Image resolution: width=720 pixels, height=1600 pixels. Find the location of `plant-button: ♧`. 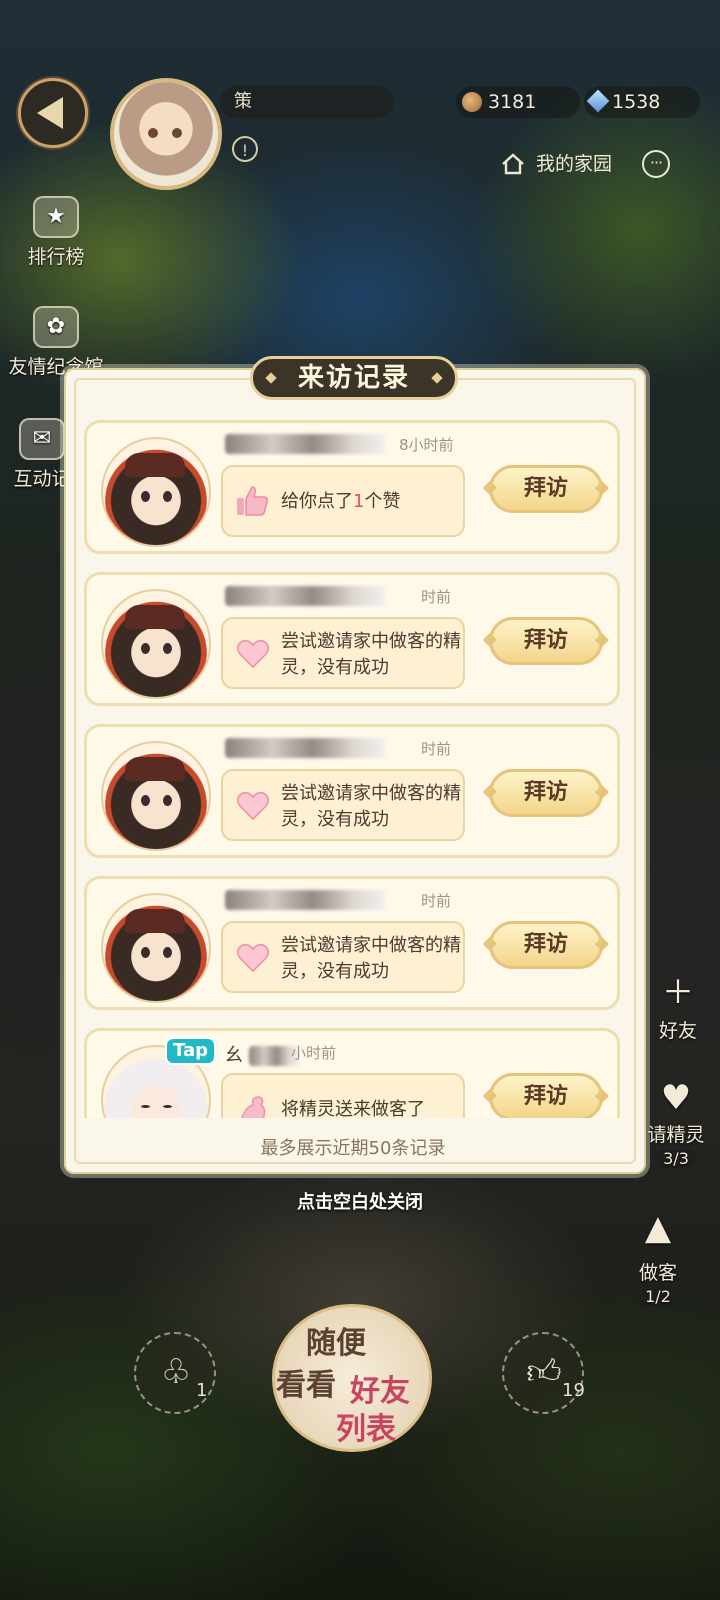

plant-button: ♧ is located at coordinates (175, 1373).